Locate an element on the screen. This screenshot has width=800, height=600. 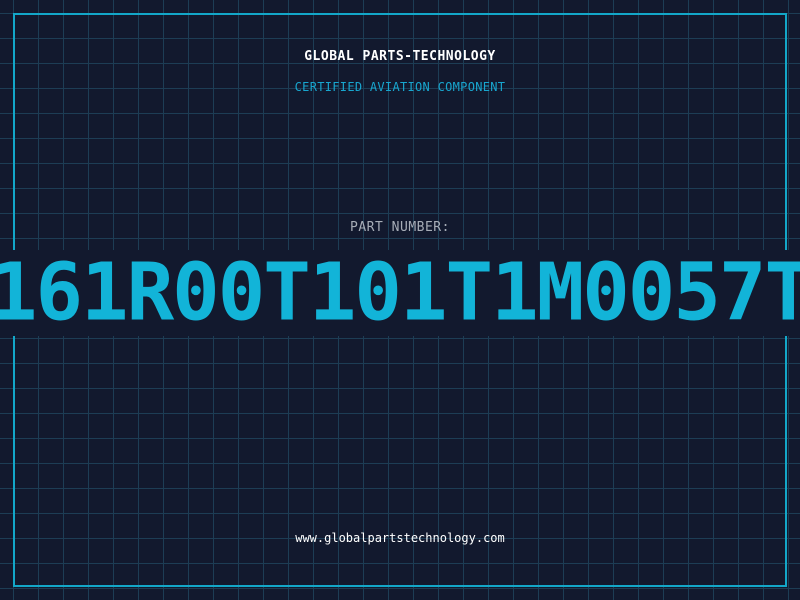
part-number-label: PART NUMBER: is located at coordinates (400, 227).